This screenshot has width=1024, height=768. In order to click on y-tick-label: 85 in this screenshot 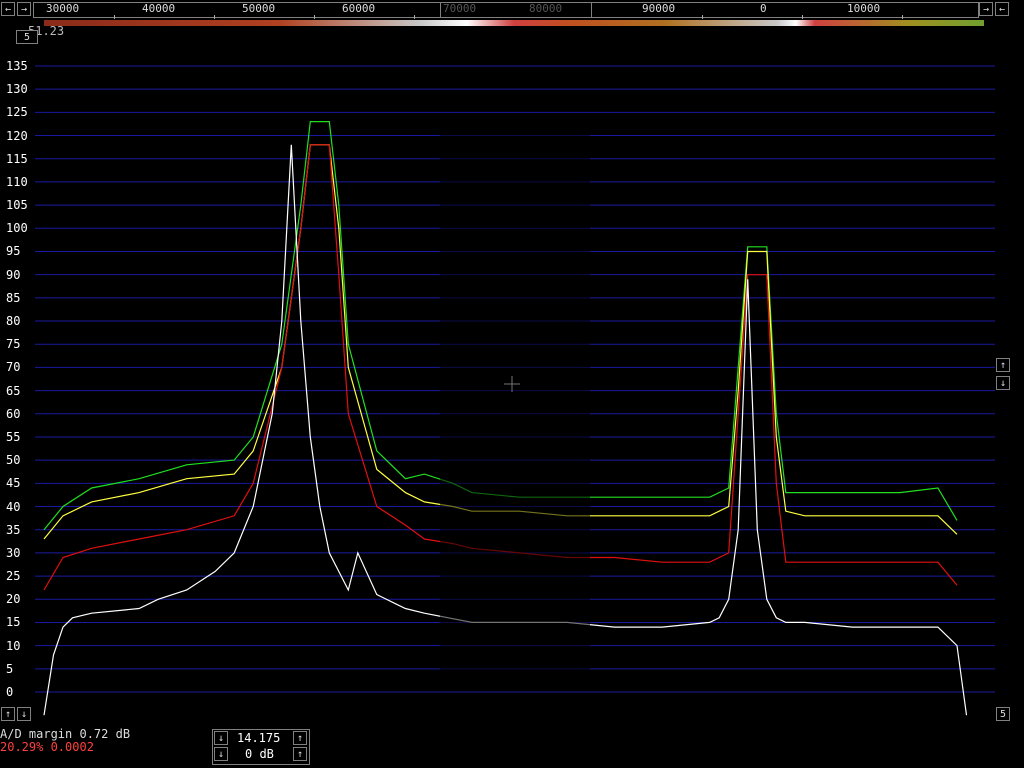, I will do `click(13, 297)`.